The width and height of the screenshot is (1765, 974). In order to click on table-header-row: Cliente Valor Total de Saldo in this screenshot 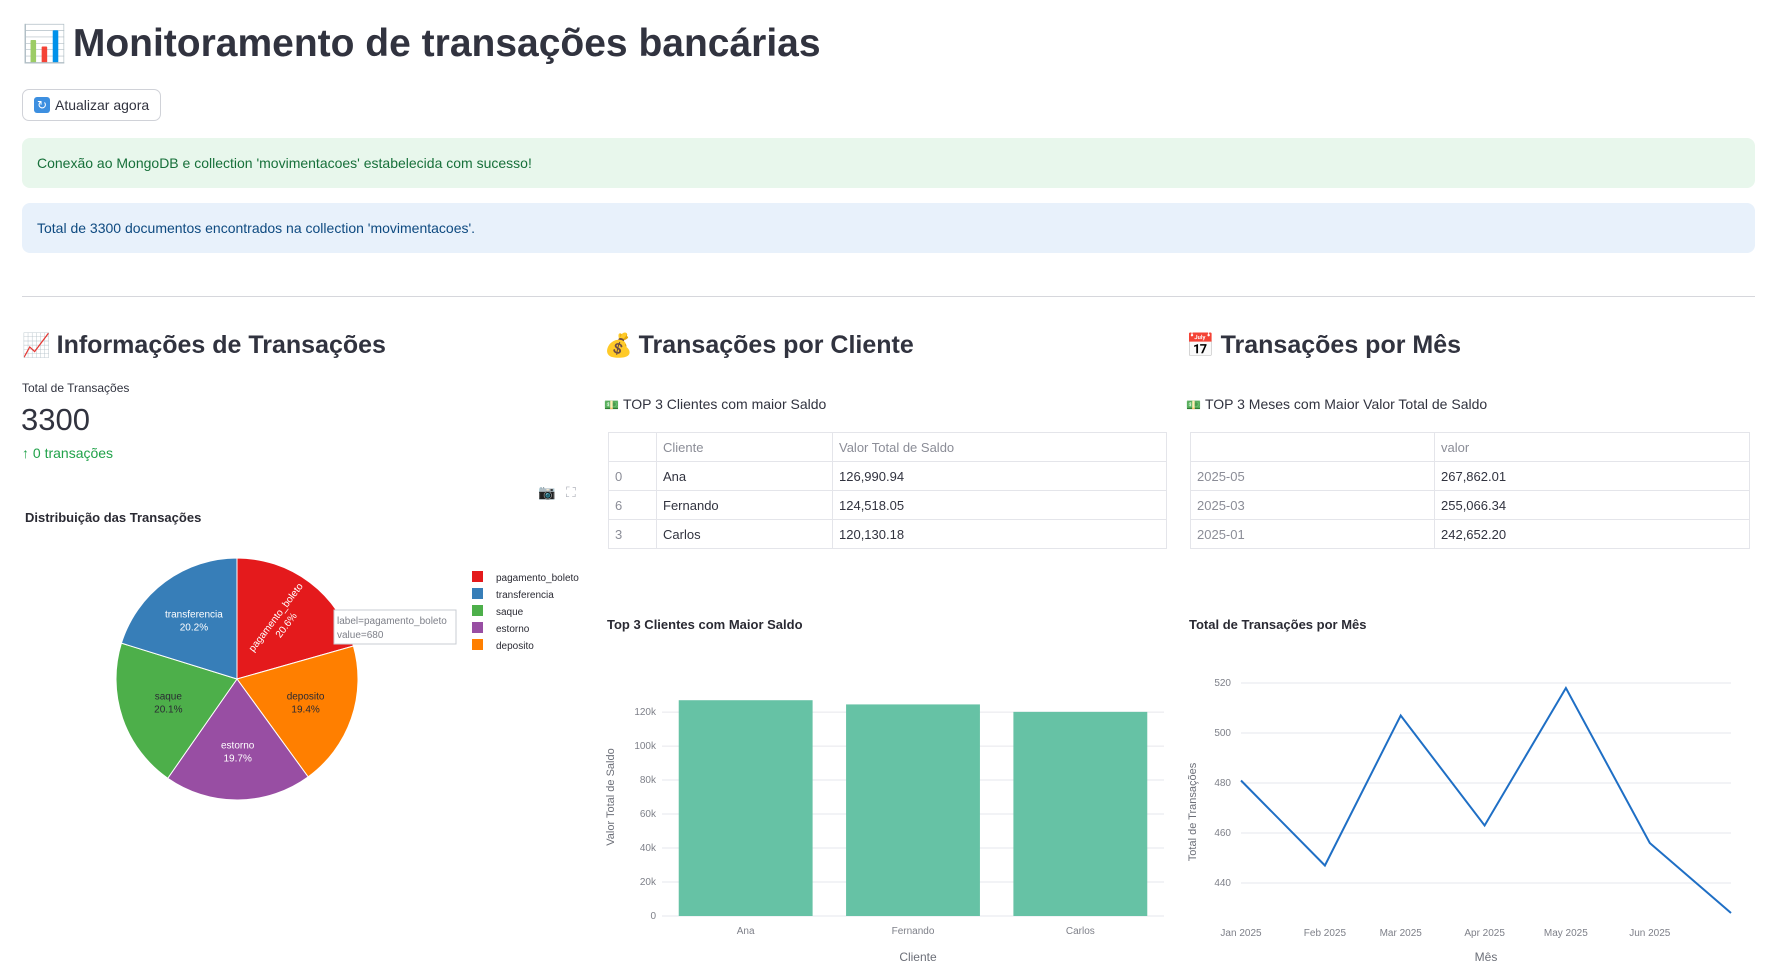, I will do `click(887, 447)`.